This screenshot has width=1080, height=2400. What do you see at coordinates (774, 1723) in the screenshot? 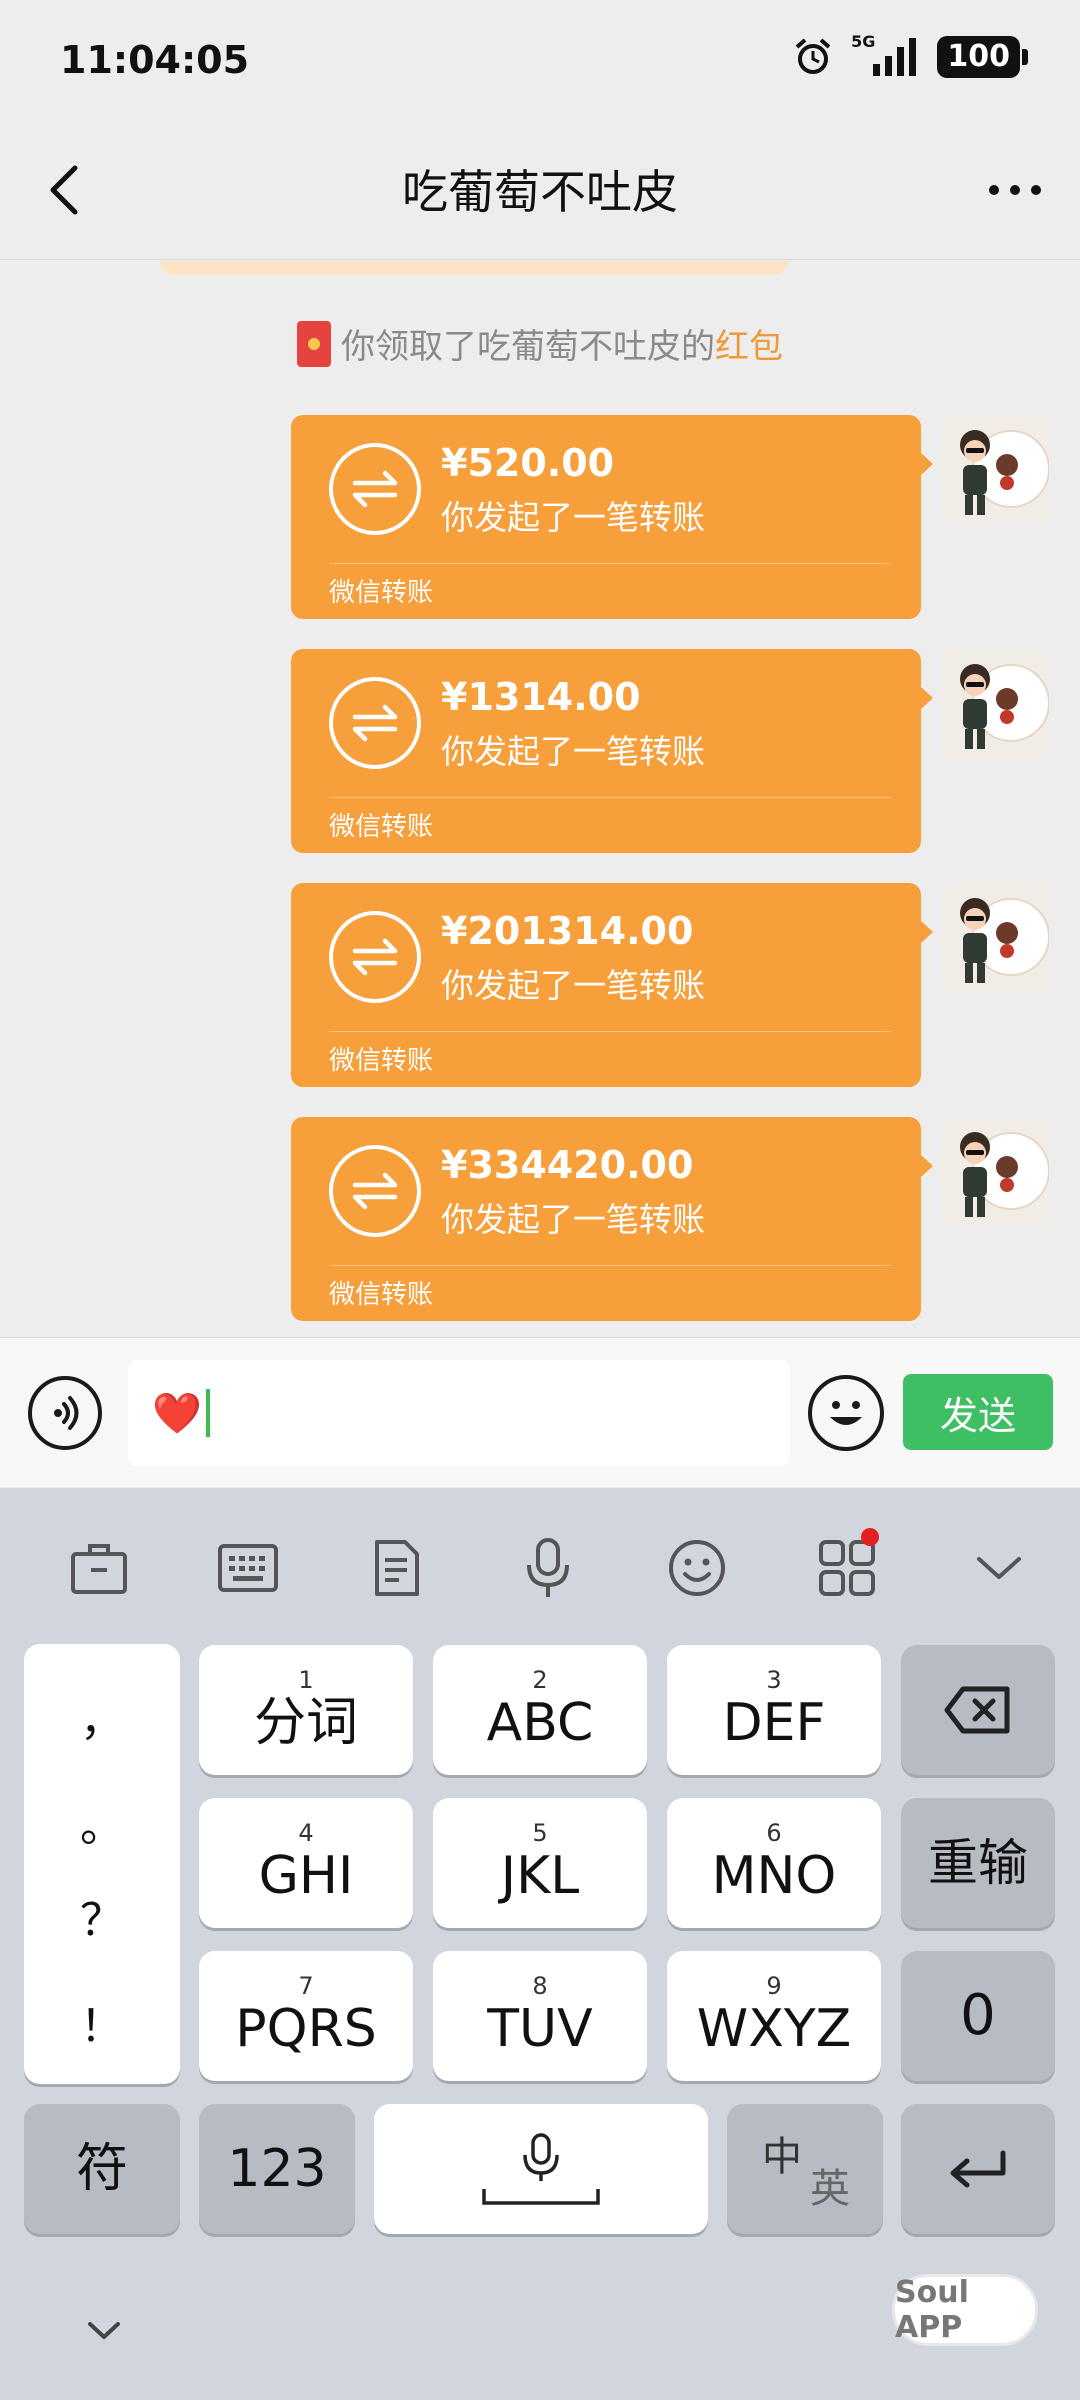
I see `key-label: DEF` at bounding box center [774, 1723].